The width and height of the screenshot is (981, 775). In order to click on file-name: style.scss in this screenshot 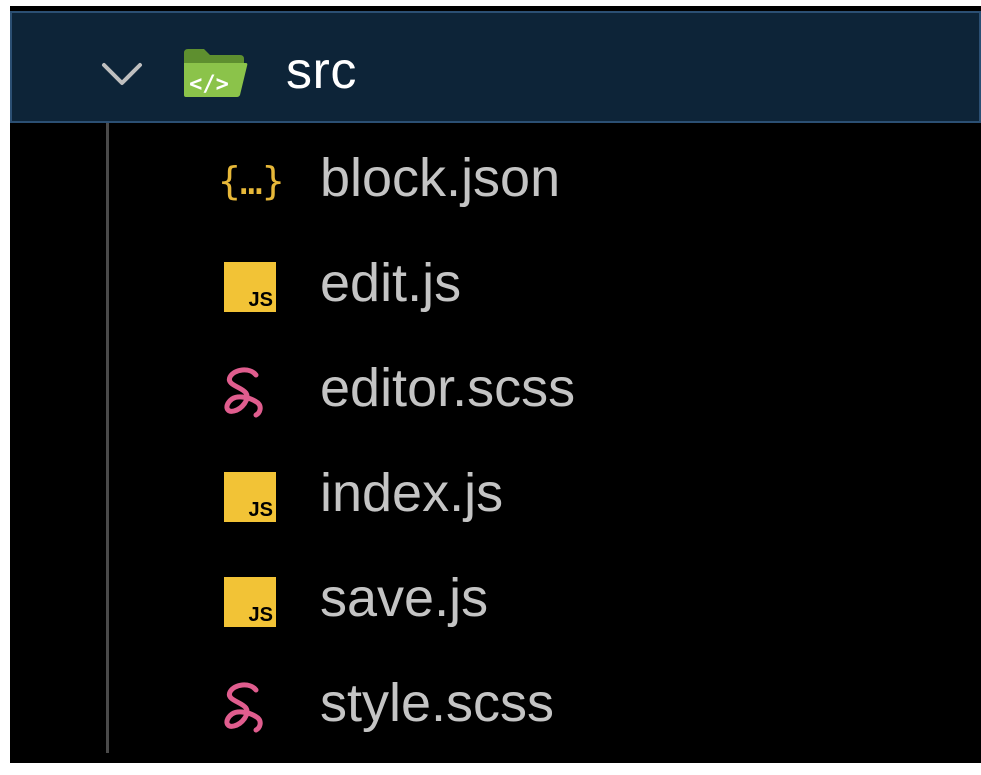, I will do `click(437, 703)`.